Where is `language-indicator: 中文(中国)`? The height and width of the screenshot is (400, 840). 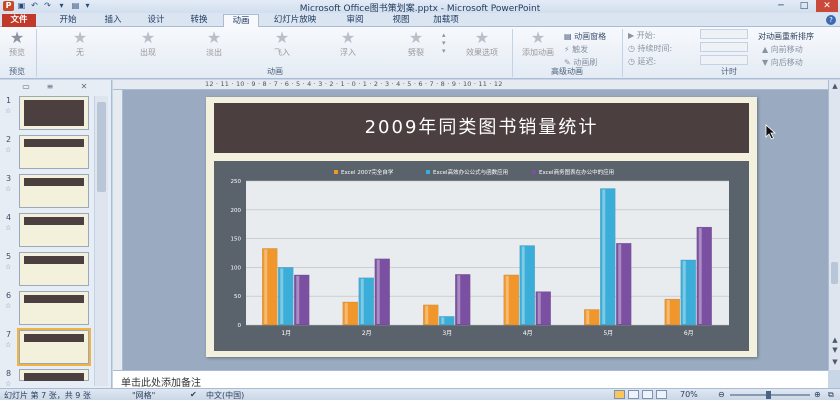
language-indicator: 中文(中国) is located at coordinates (225, 395).